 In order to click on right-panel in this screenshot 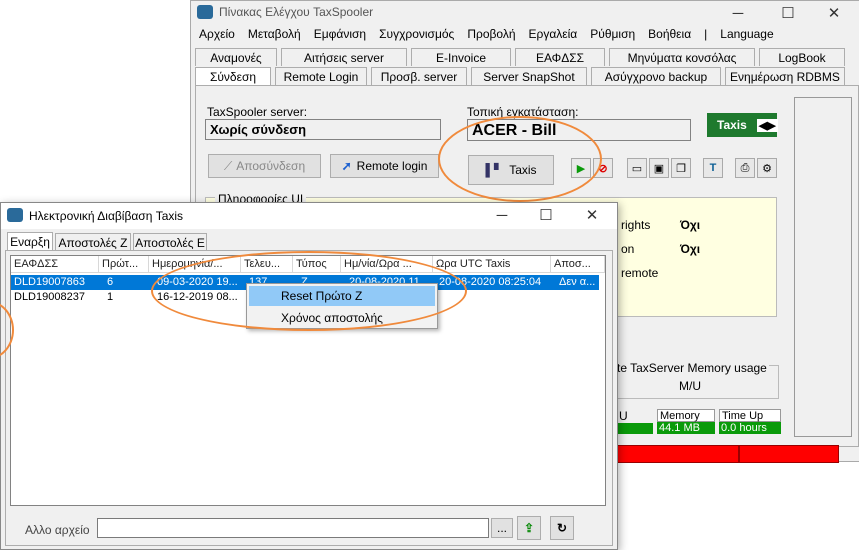, I will do `click(823, 267)`.